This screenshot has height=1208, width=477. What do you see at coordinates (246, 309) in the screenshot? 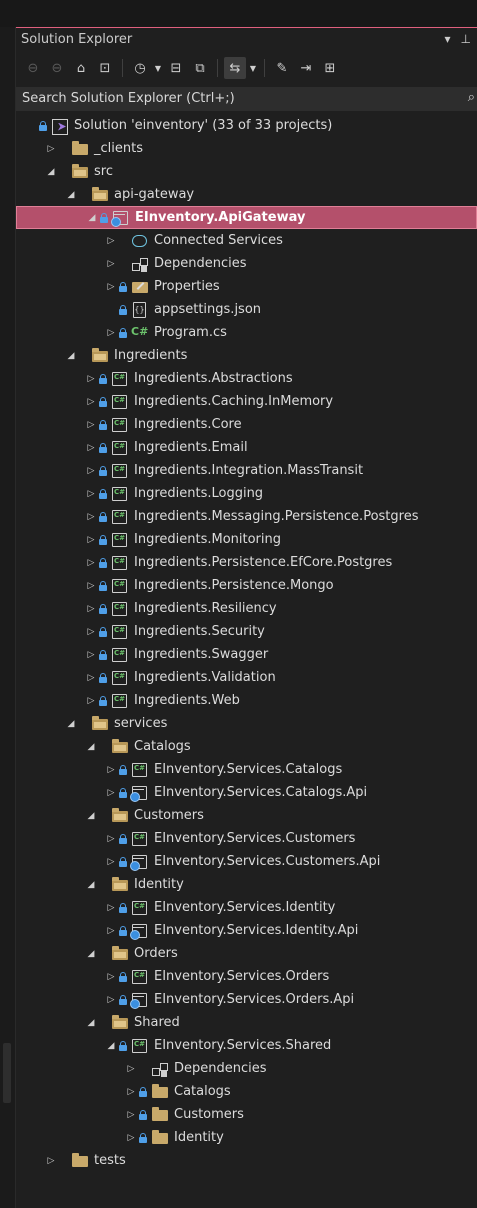
I see `tree-row: ▷{}appsettings.json` at bounding box center [246, 309].